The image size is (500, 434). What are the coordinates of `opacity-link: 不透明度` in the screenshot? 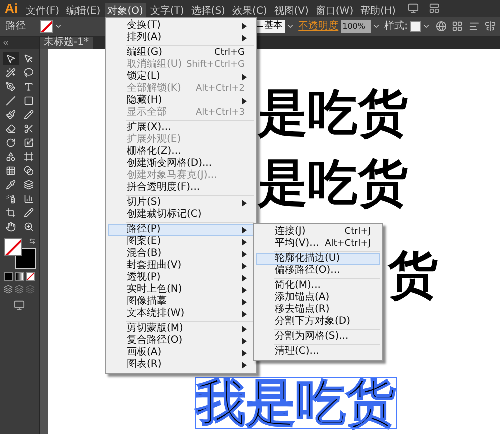 It's located at (318, 27).